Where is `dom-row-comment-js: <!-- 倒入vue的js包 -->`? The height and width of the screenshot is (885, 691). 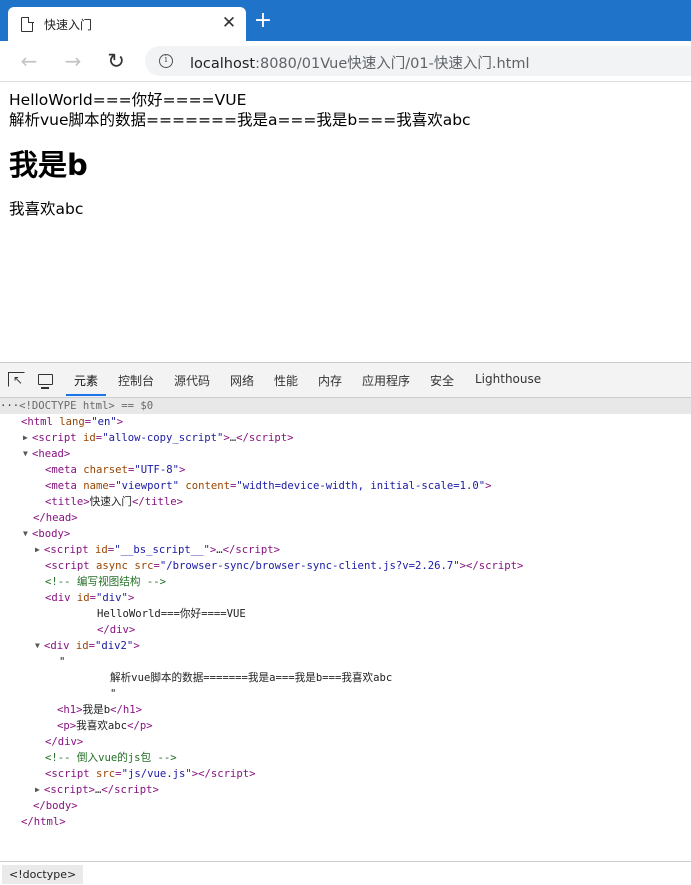 dom-row-comment-js: <!-- 倒入vue的js包 --> is located at coordinates (111, 758).